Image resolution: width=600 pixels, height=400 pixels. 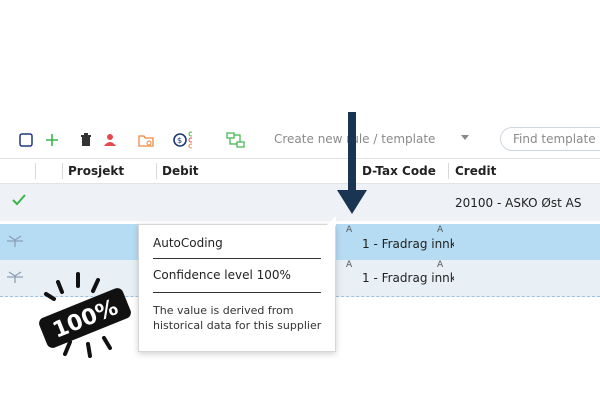 I want to click on column-prosjekt: Prosjekt, so click(x=96, y=171).